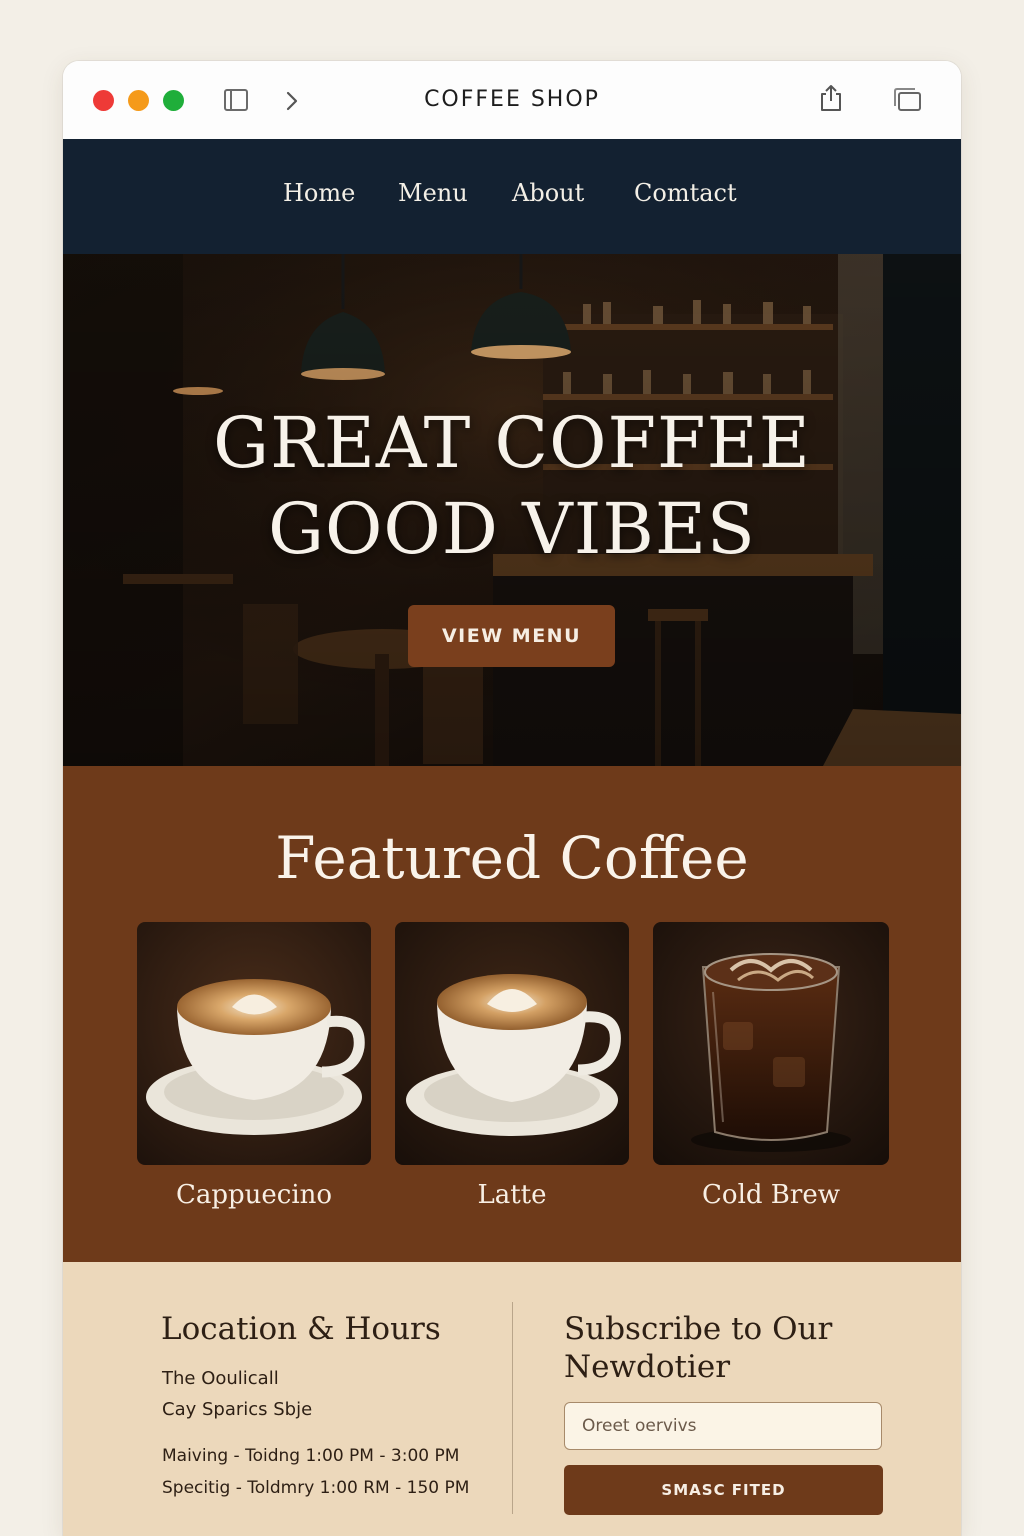  What do you see at coordinates (771, 1043) in the screenshot?
I see `cold-brew-image` at bounding box center [771, 1043].